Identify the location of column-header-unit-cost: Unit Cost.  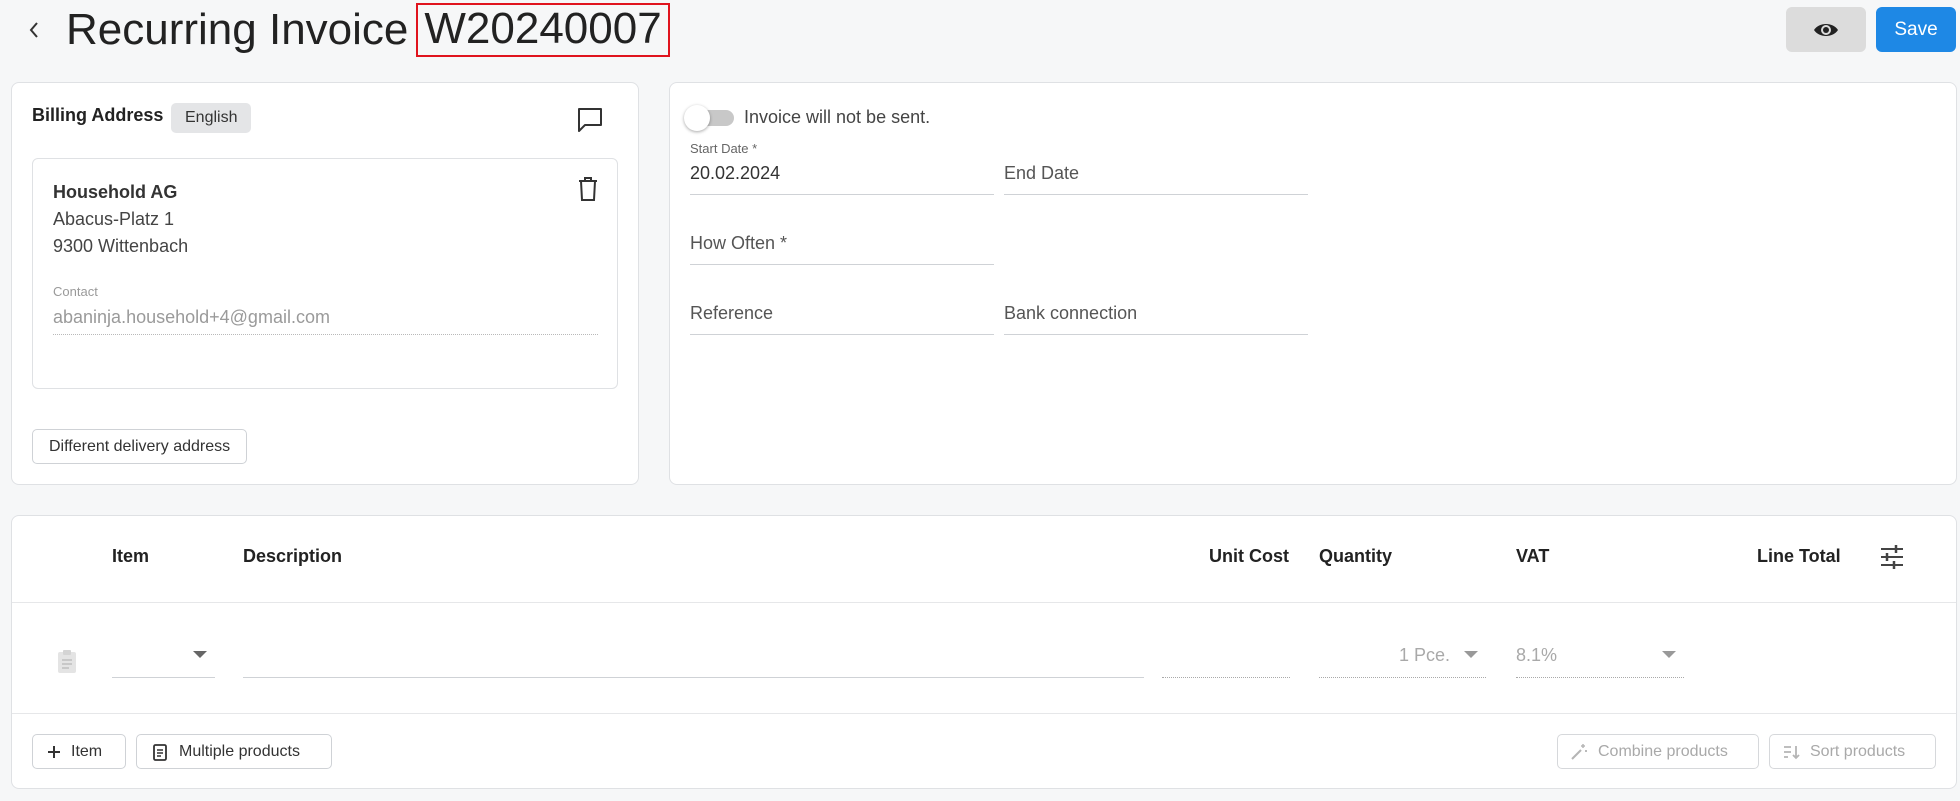
(1249, 556).